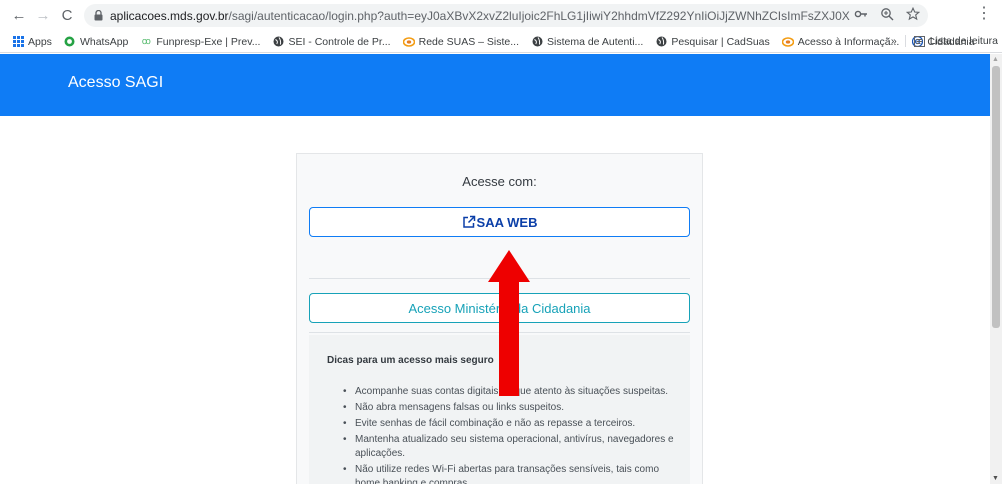 This screenshot has height=484, width=1002. I want to click on forward-icon: →, so click(43, 16).